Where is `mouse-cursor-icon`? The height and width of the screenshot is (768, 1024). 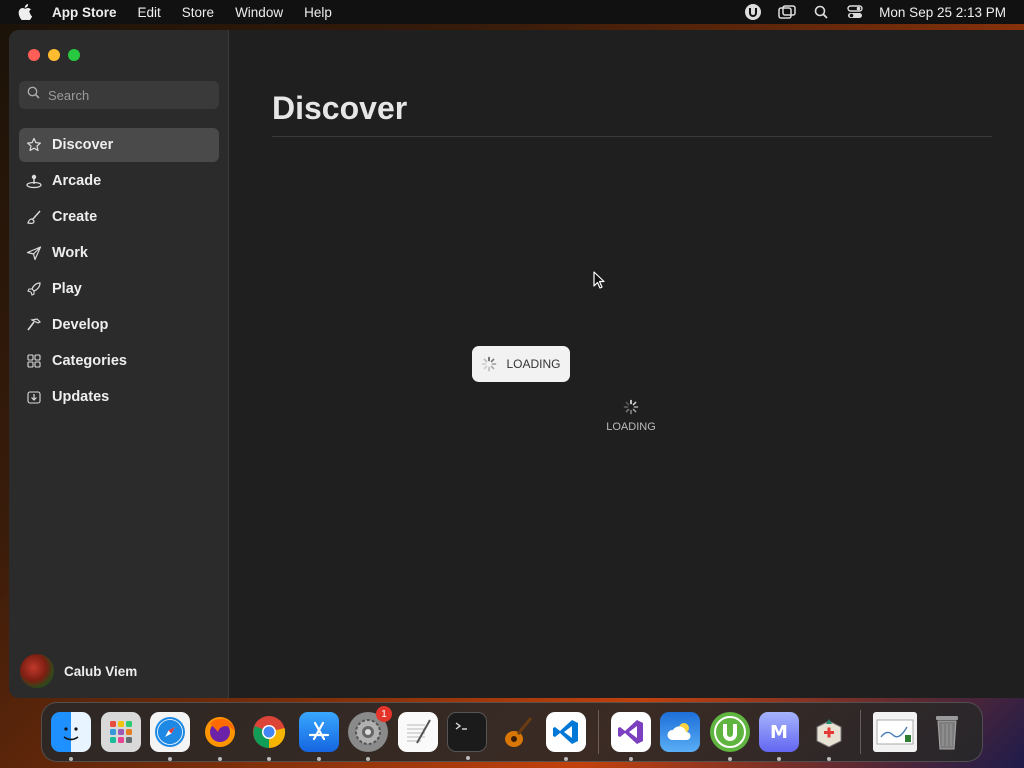 mouse-cursor-icon is located at coordinates (599, 282).